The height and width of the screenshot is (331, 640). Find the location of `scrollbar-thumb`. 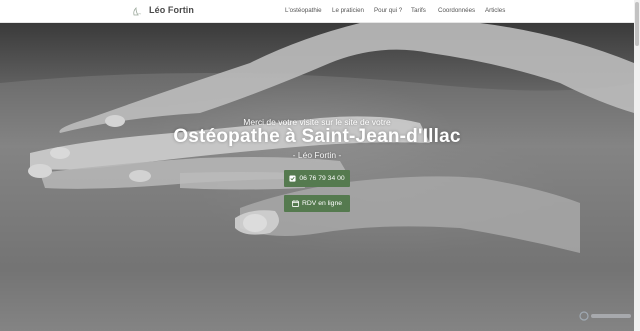

scrollbar-thumb is located at coordinates (637, 24).